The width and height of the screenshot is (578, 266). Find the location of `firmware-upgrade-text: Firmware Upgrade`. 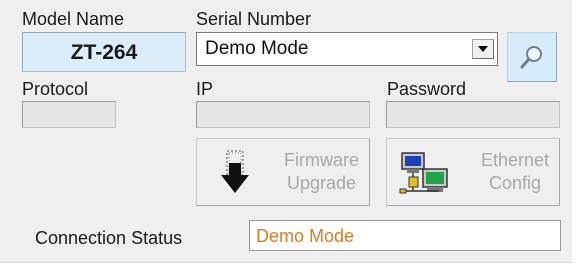

firmware-upgrade-text: Firmware Upgrade is located at coordinates (321, 172).